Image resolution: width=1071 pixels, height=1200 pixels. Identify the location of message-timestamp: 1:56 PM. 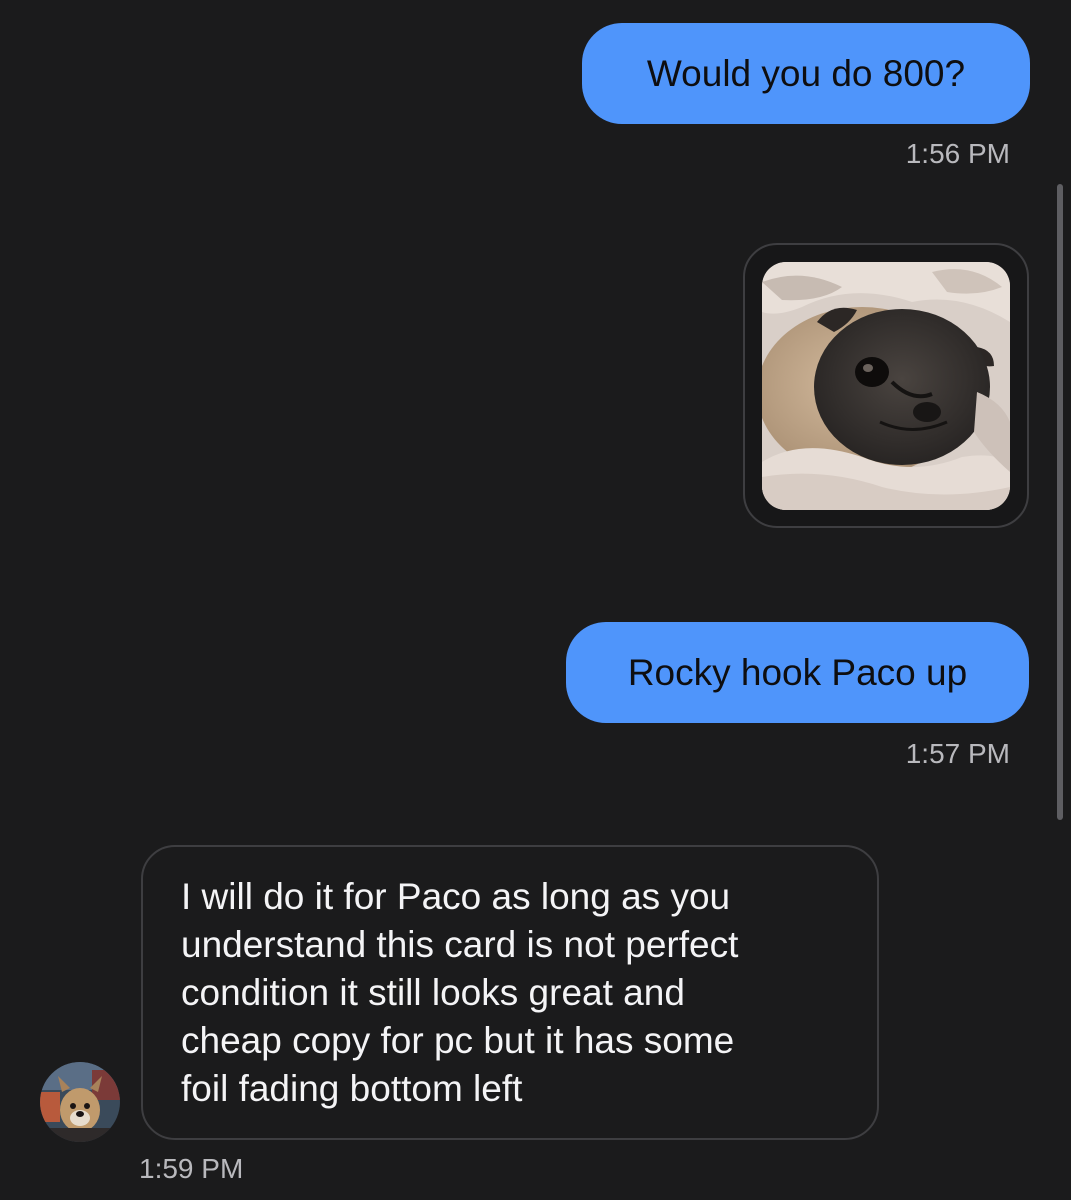
(957, 153).